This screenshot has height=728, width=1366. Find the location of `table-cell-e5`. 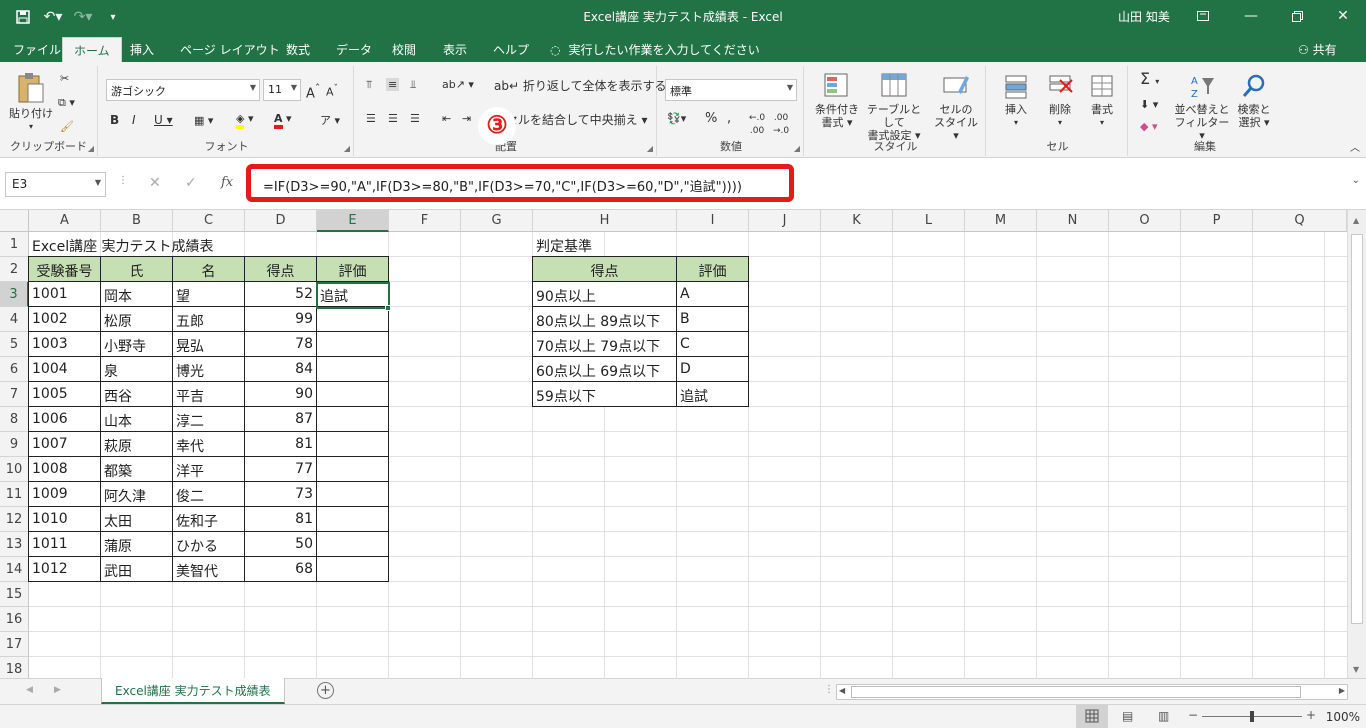

table-cell-e5 is located at coordinates (352, 344).